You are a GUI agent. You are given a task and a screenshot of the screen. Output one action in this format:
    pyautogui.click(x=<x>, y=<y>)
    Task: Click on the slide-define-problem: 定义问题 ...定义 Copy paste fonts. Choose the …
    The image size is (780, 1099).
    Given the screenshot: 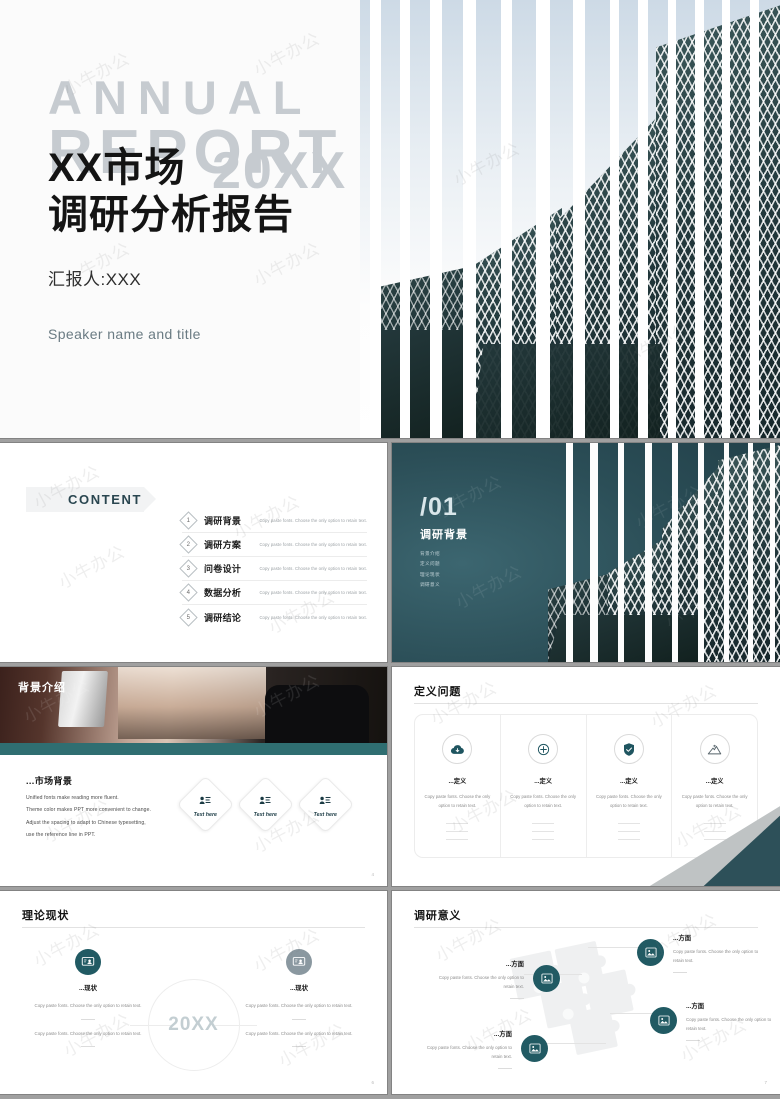 What is the action you would take?
    pyautogui.click(x=586, y=776)
    